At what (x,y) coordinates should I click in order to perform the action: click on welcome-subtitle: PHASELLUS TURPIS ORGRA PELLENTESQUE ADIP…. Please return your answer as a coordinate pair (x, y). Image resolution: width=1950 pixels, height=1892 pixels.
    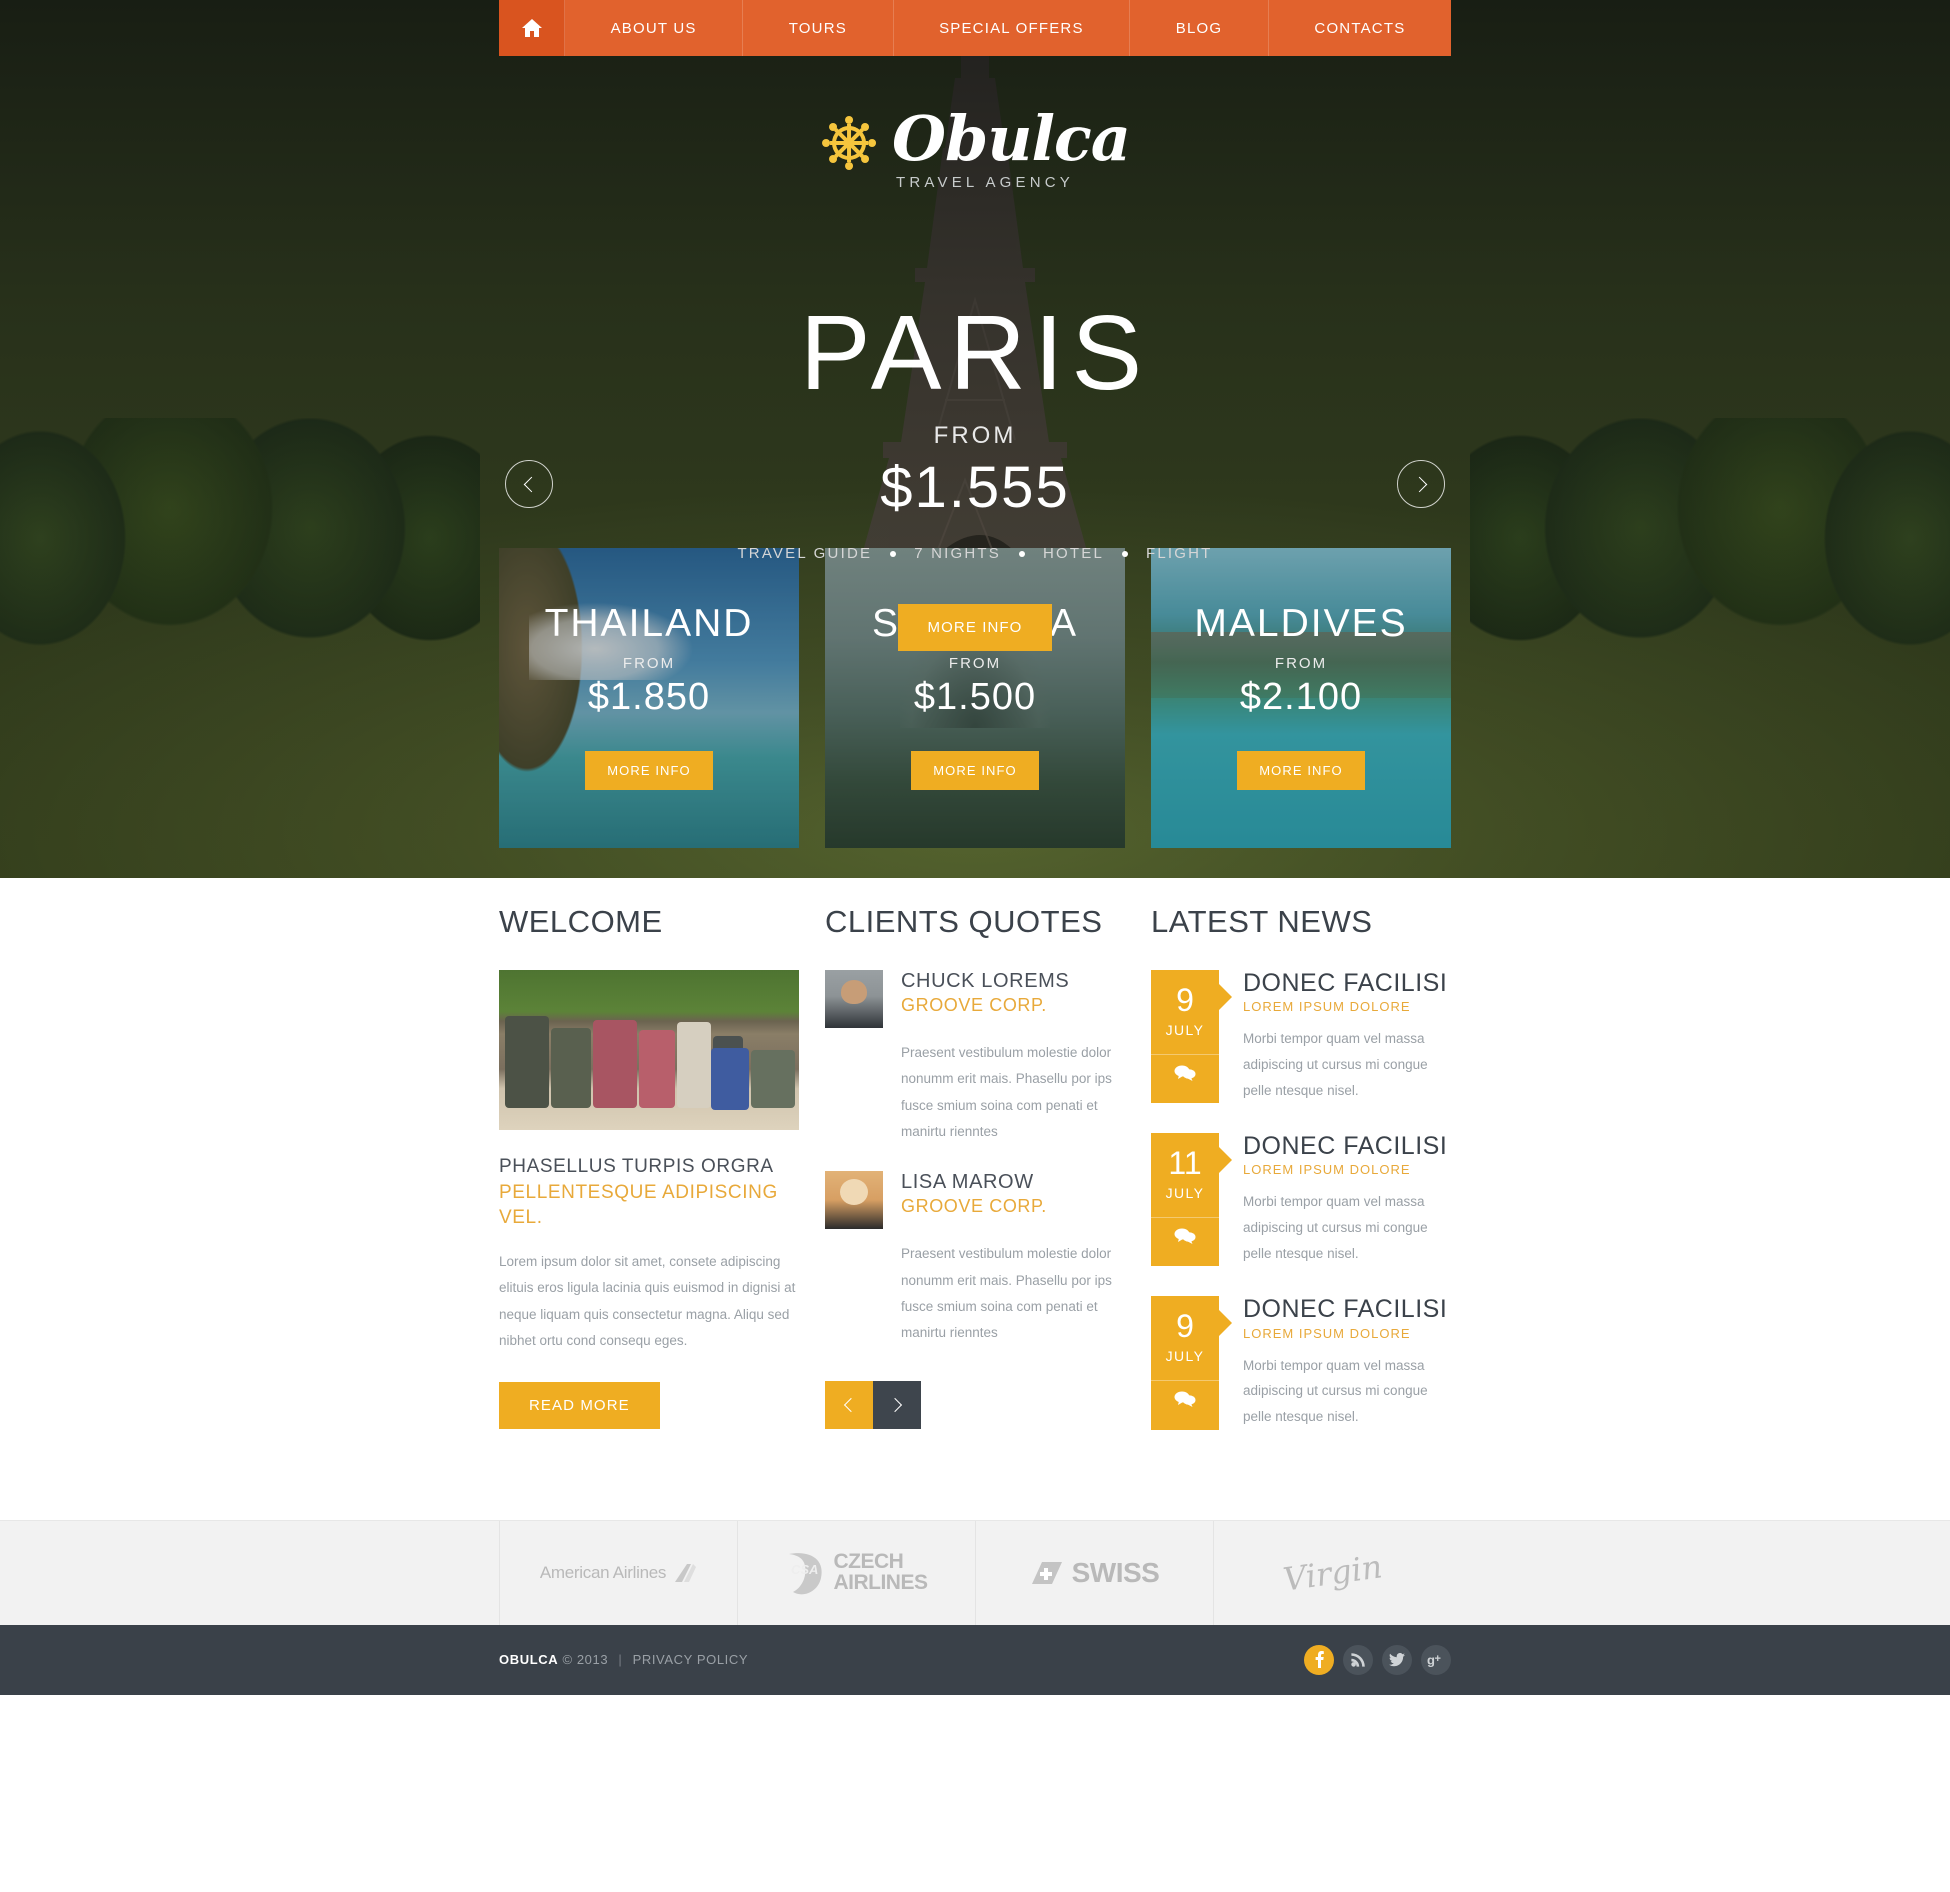
    Looking at the image, I should click on (649, 1192).